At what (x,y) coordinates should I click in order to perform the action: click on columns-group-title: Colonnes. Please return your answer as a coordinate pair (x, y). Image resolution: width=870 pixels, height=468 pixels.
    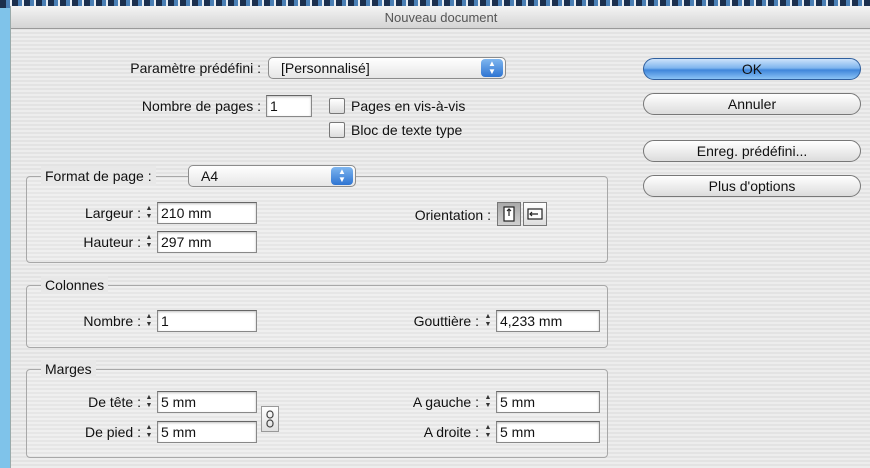
    Looking at the image, I should click on (75, 285).